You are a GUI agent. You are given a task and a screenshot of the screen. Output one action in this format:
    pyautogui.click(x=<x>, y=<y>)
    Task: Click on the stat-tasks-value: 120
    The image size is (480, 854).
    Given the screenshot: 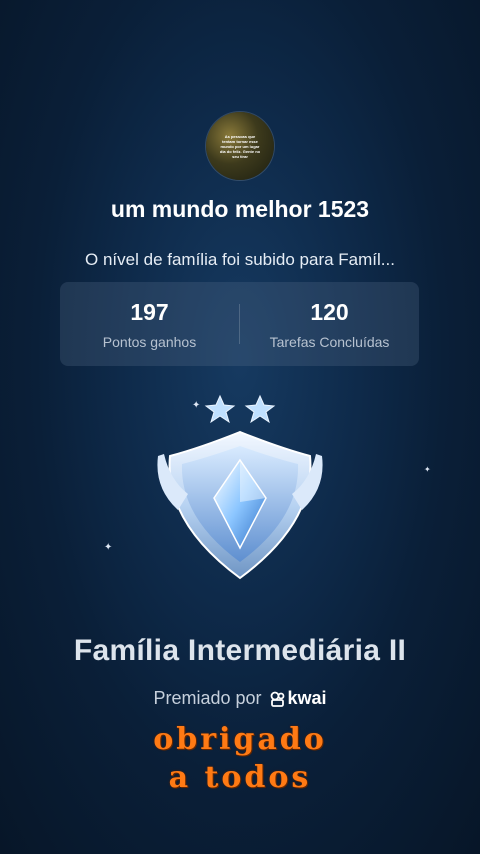 What is the action you would take?
    pyautogui.click(x=329, y=311)
    